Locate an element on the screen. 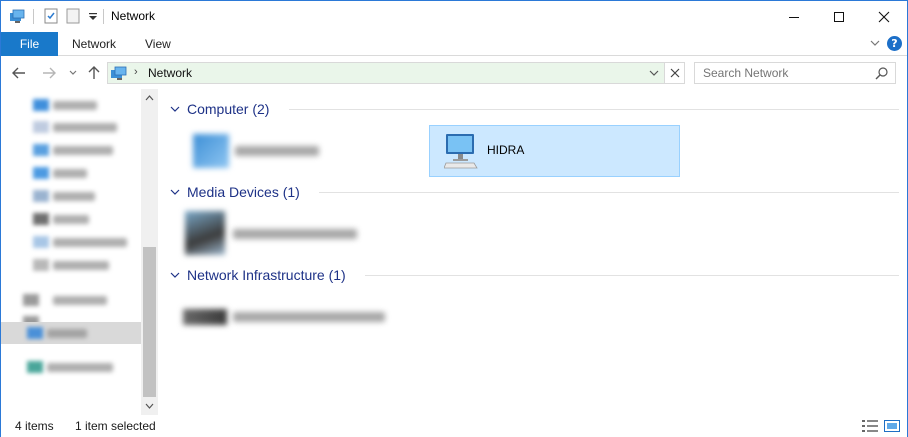 The height and width of the screenshot is (437, 908). group-header-computer: Computer (2) is located at coordinates (534, 109).